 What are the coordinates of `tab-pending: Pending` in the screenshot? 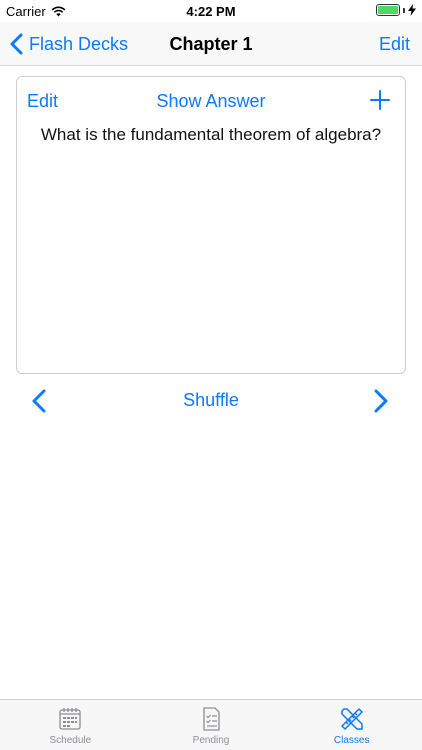 It's located at (211, 725).